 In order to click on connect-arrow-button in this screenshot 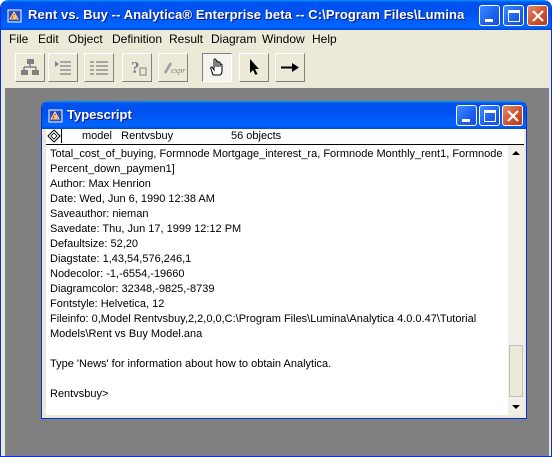, I will do `click(290, 67)`.